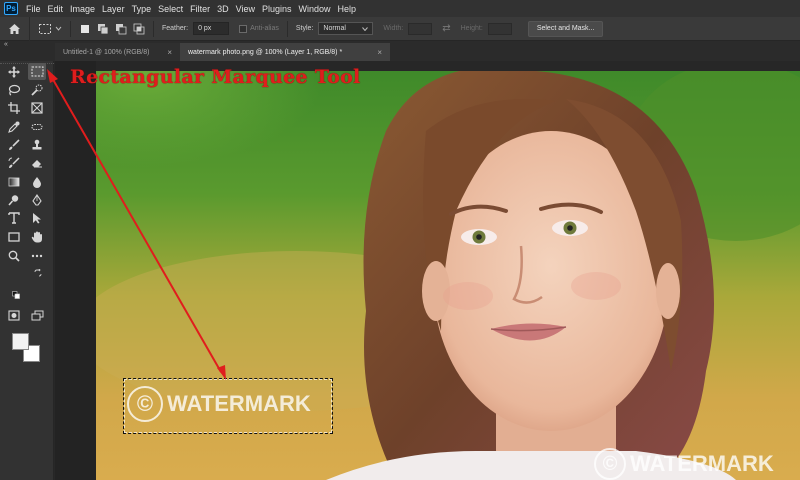 Image resolution: width=800 pixels, height=480 pixels. What do you see at coordinates (106, 52) in the screenshot?
I see `tab-label: Untitled-1 @ 100% (RGB/8)` at bounding box center [106, 52].